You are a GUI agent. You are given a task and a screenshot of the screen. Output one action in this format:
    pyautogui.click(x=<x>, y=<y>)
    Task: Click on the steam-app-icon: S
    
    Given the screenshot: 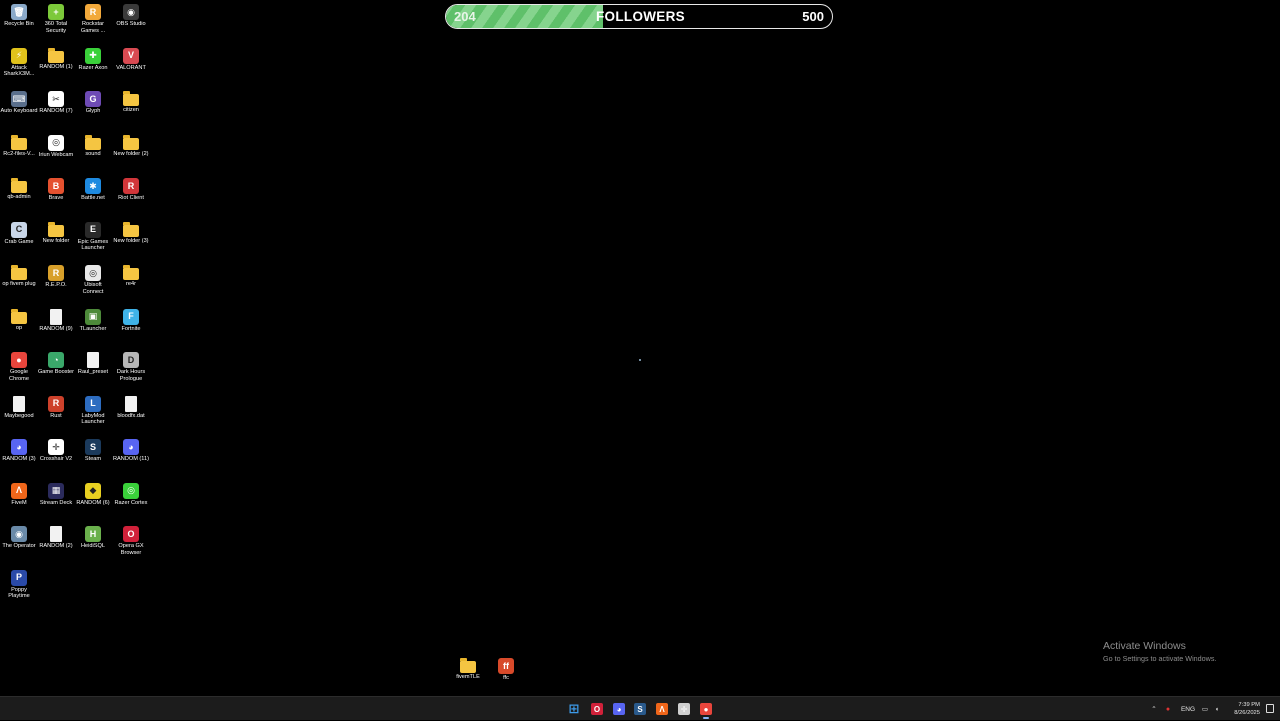 What is the action you would take?
    pyautogui.click(x=93, y=447)
    